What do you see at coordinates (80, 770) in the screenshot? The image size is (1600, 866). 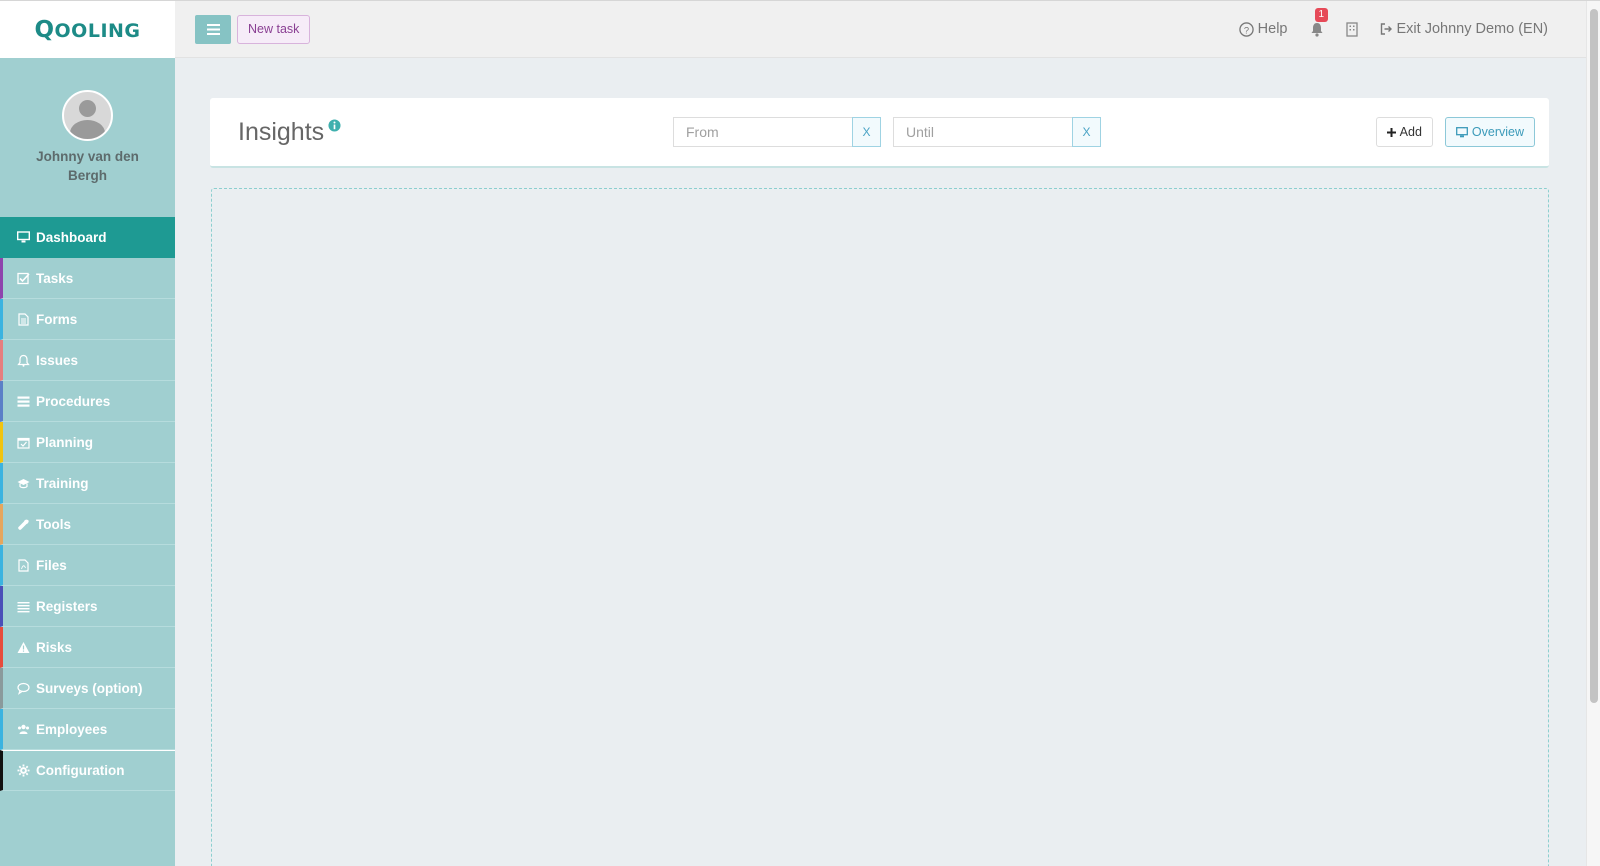 I see `sidebar-item-label: Configuration` at bounding box center [80, 770].